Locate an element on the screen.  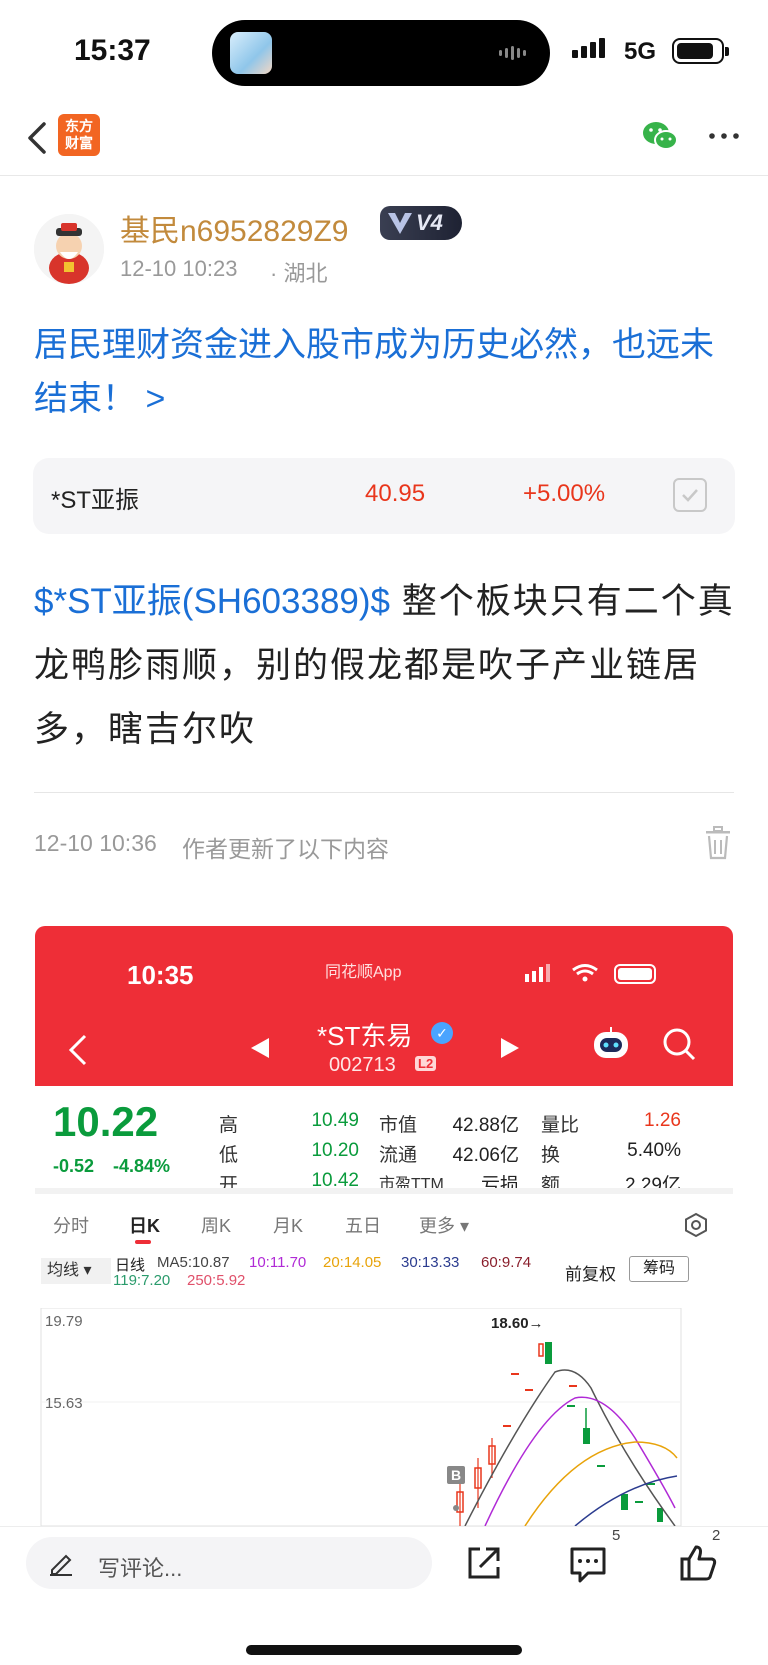
buy-marker-label: B is located at coordinates (456, 1475).